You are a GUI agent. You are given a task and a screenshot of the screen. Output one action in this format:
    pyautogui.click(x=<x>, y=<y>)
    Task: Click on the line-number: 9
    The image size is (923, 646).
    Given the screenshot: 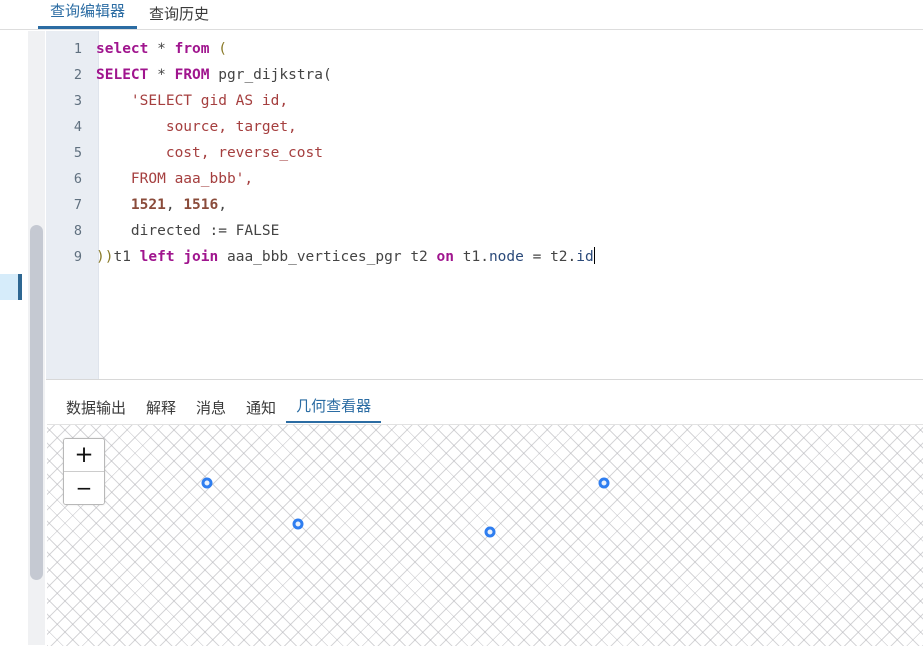 What is the action you would take?
    pyautogui.click(x=77, y=257)
    